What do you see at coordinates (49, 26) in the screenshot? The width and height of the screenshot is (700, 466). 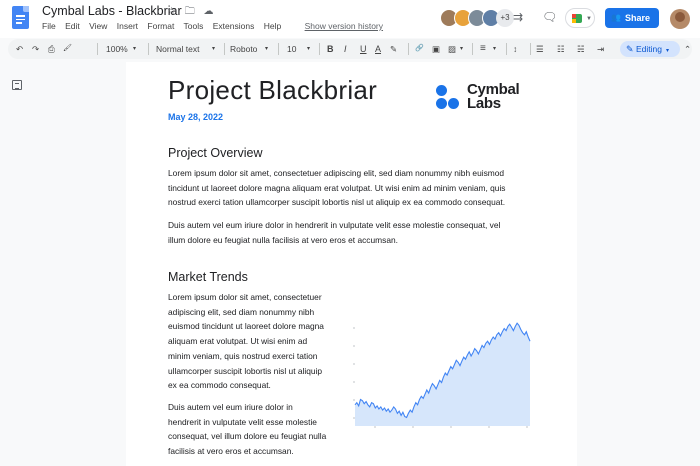 I see `menu-file: File` at bounding box center [49, 26].